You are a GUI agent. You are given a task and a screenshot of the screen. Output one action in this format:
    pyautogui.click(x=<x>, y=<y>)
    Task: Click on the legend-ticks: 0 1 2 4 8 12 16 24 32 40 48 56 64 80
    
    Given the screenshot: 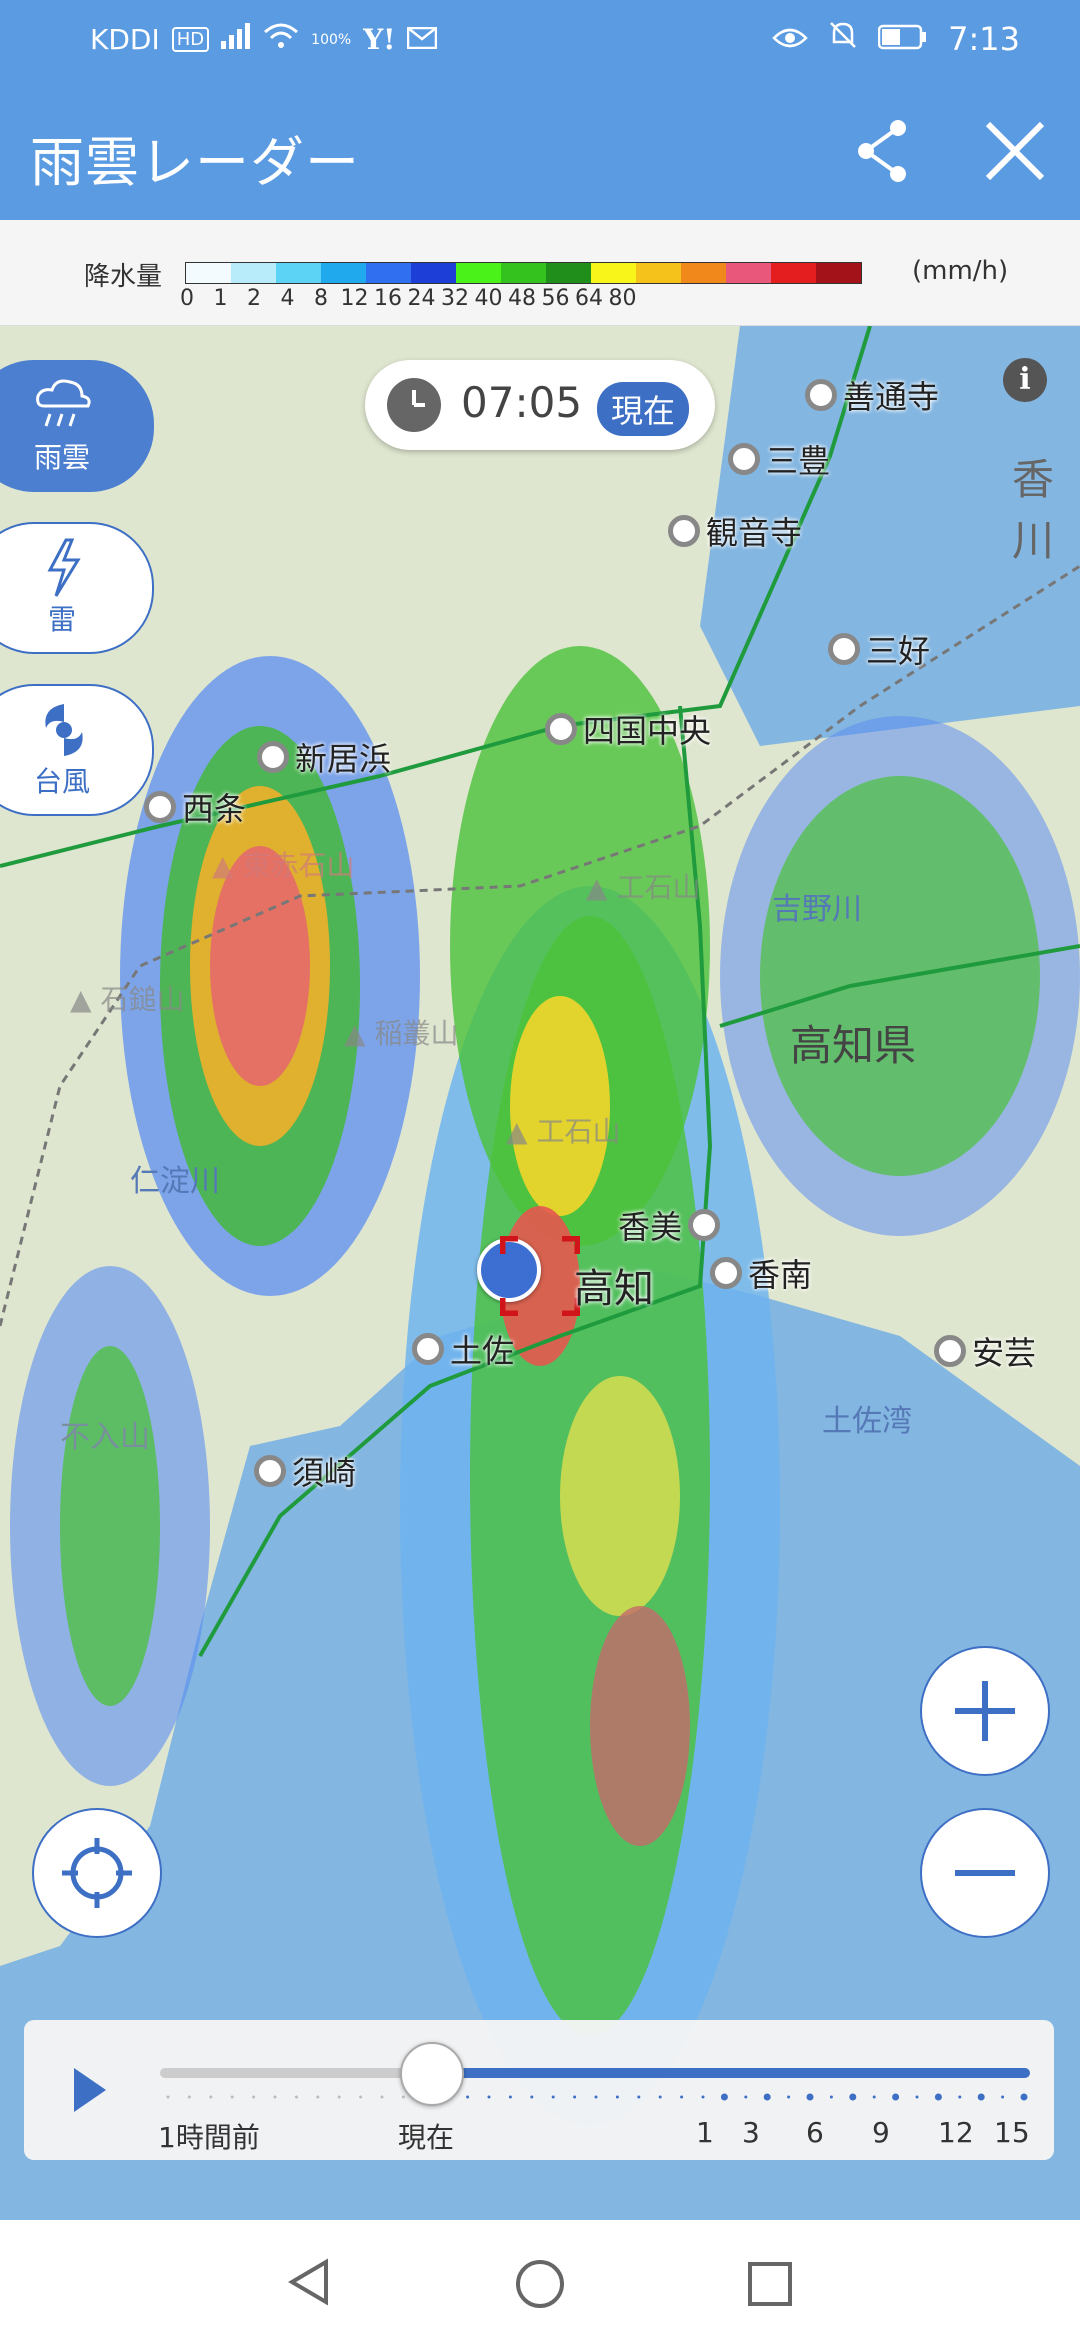 What is the action you would take?
    pyautogui.click(x=535, y=301)
    